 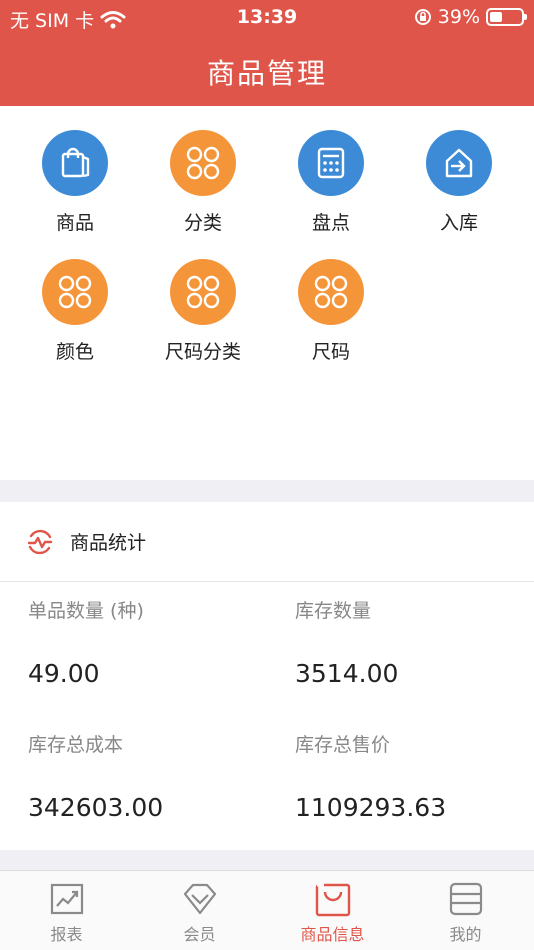 What do you see at coordinates (343, 745) in the screenshot?
I see `stat-label: 库存总售价` at bounding box center [343, 745].